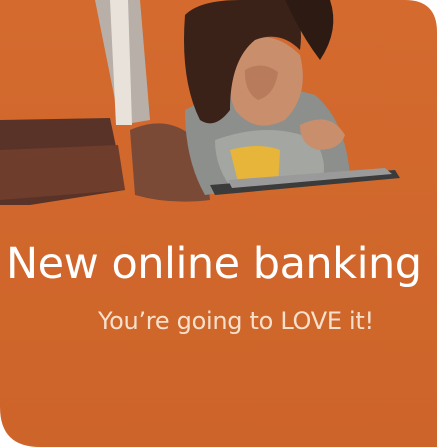 This screenshot has height=447, width=437. I want to click on subheadline: You’re going to LOVE it!, so click(236, 321).